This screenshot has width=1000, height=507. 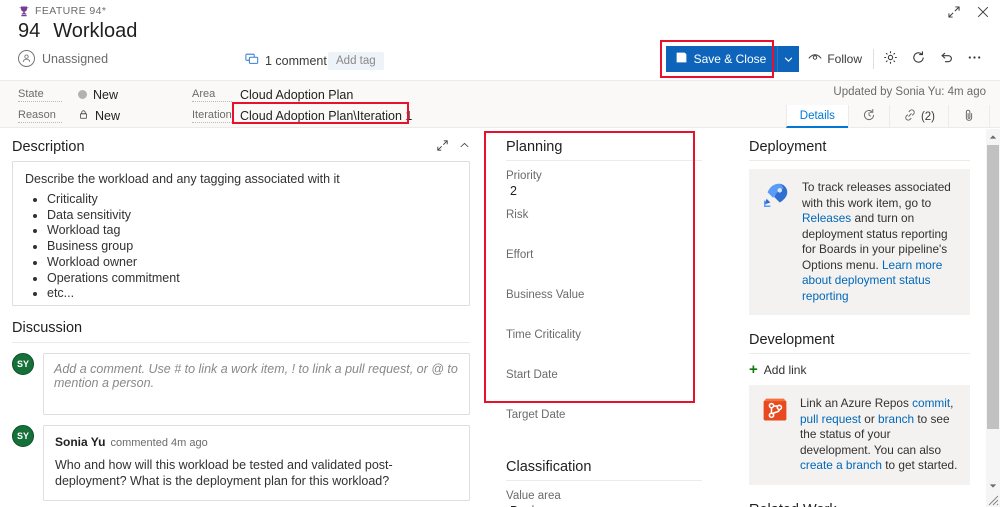 I want to click on effort-field-label: Effort, so click(x=520, y=255).